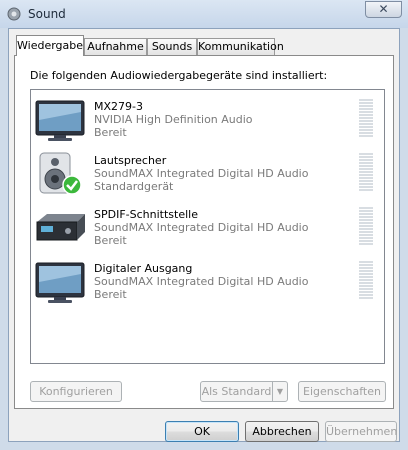 The height and width of the screenshot is (450, 408). I want to click on chevron-down-icon: ▼, so click(280, 391).